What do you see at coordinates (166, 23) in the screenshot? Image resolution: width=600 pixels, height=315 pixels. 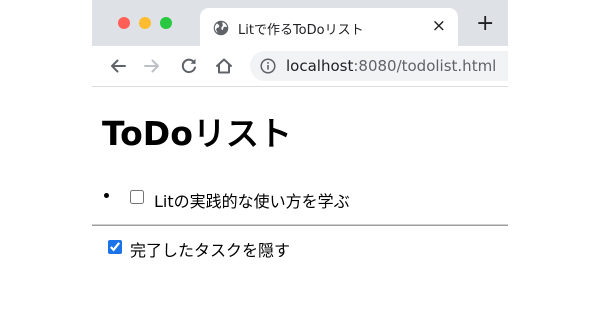 I see `window-zoom-button` at bounding box center [166, 23].